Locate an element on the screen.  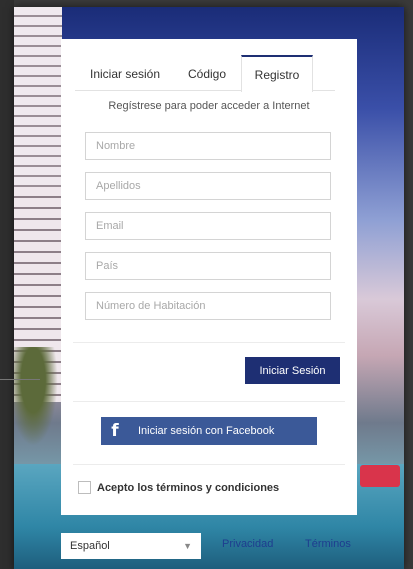
tab-registro: Registro is located at coordinates (277, 73).